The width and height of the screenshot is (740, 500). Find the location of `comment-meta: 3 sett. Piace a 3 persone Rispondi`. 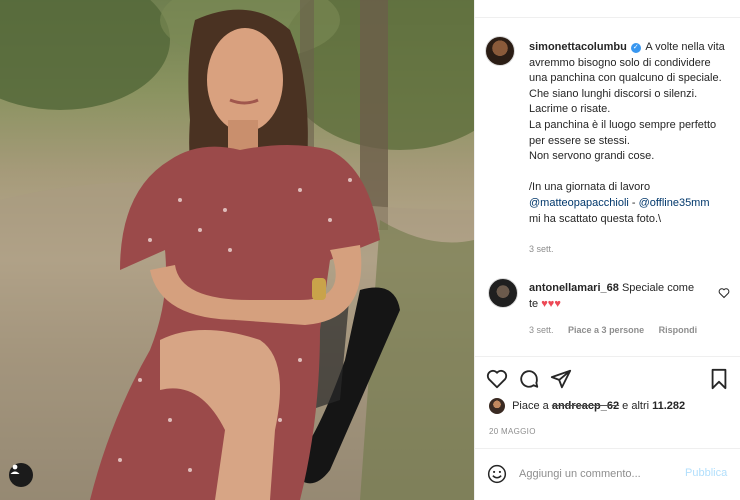

comment-meta: 3 sett. Piace a 3 persone Rispondi is located at coordinates (619, 330).